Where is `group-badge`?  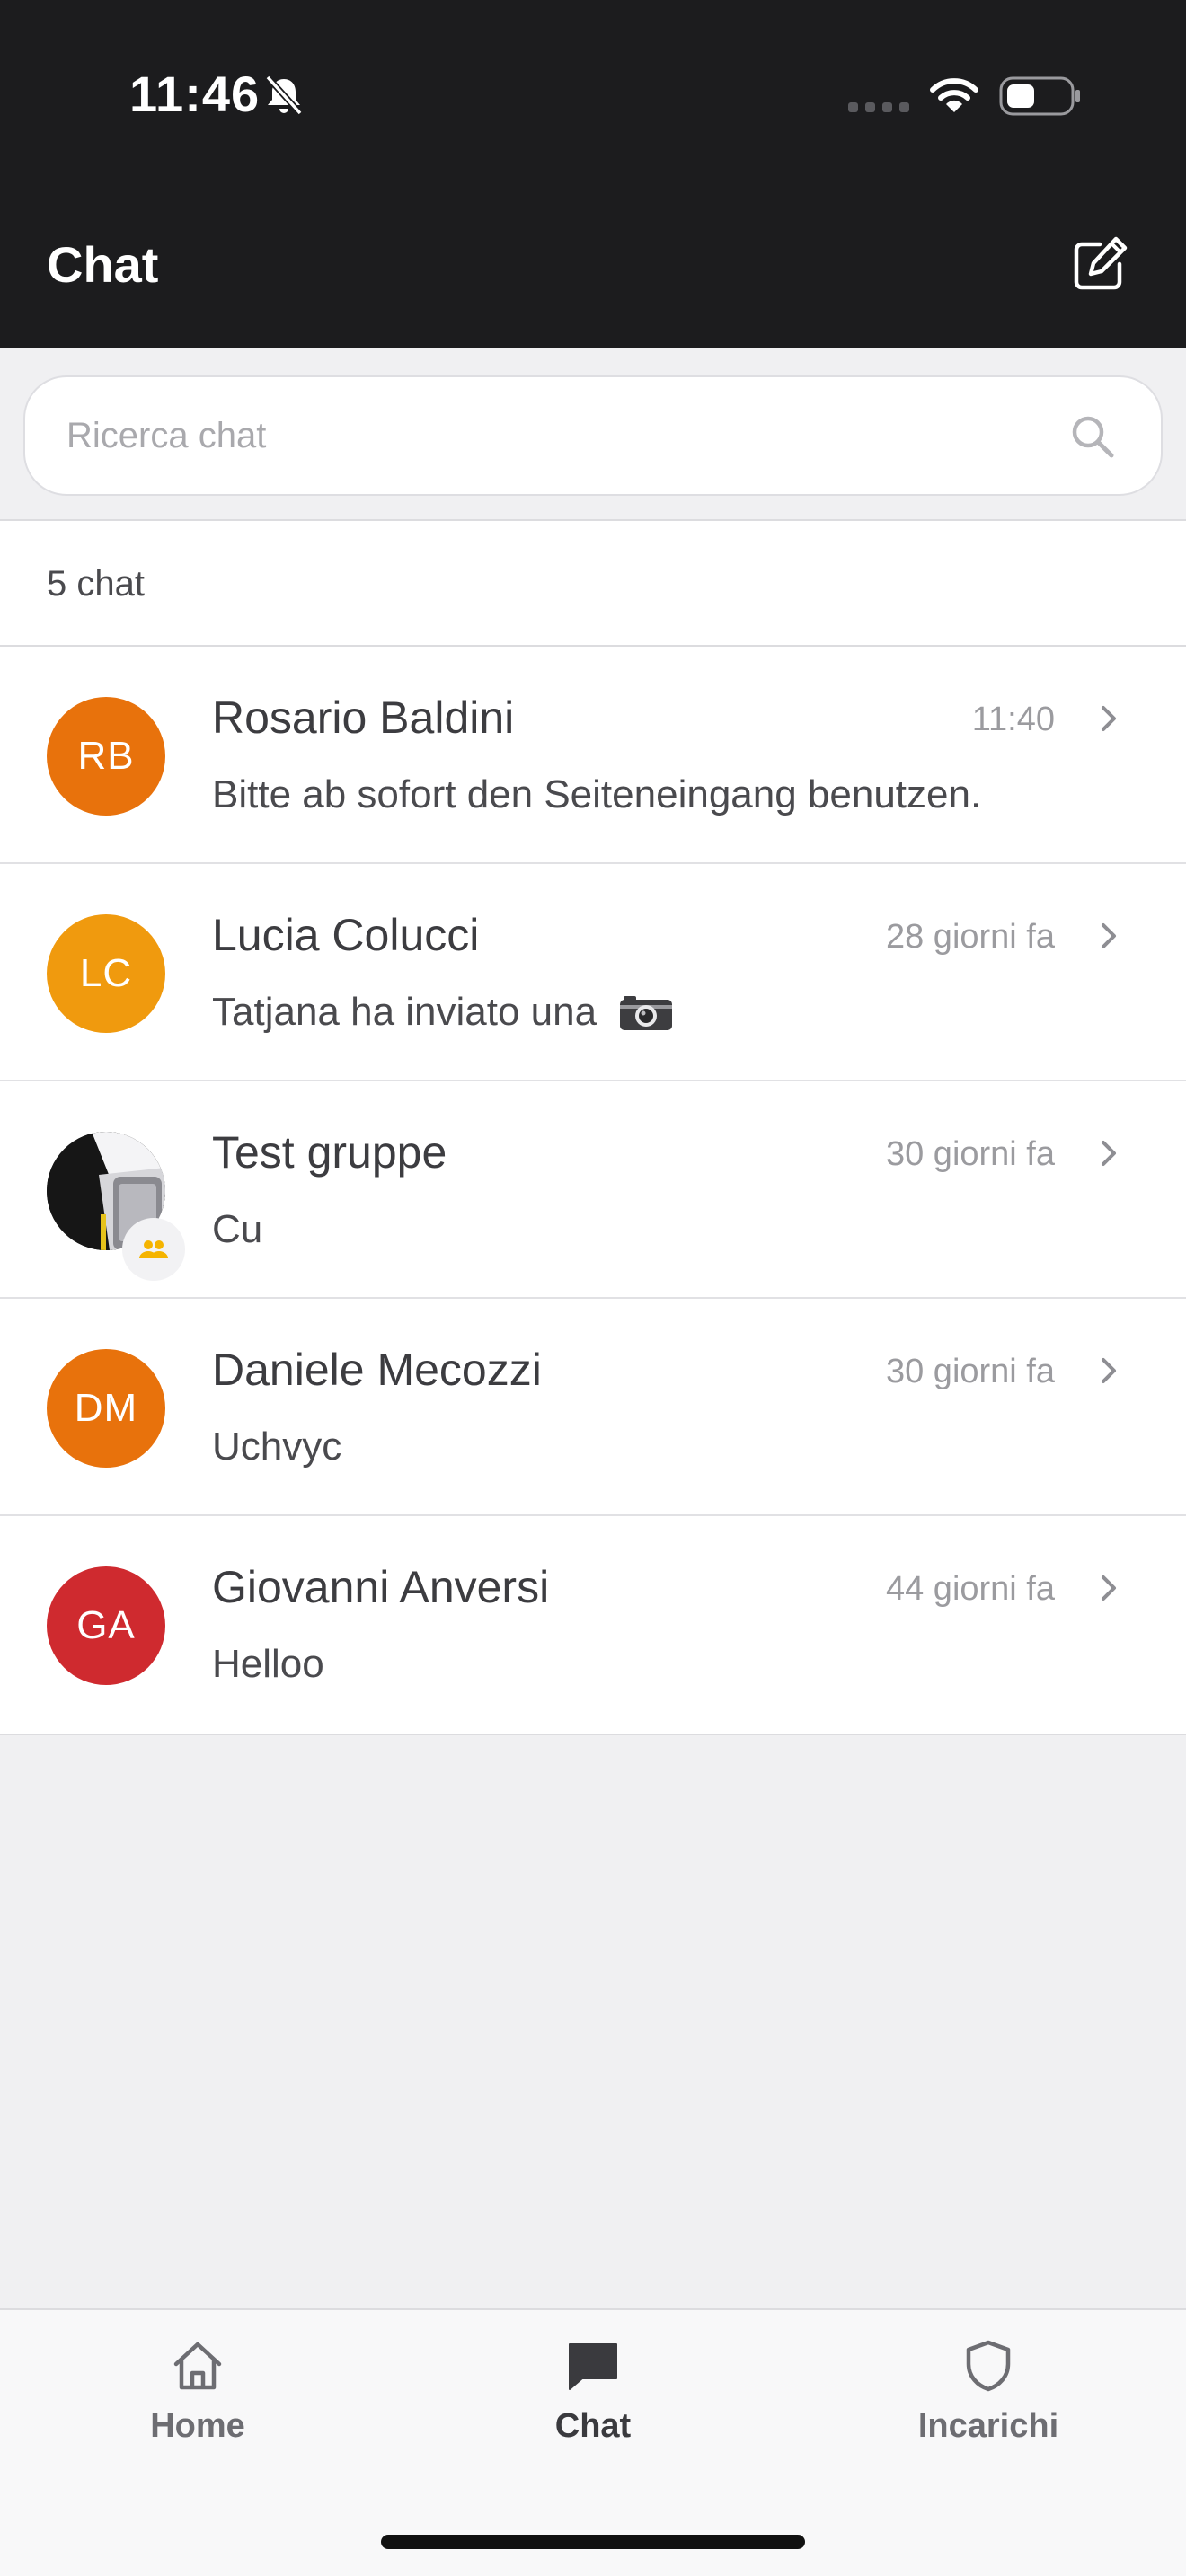 group-badge is located at coordinates (153, 1249).